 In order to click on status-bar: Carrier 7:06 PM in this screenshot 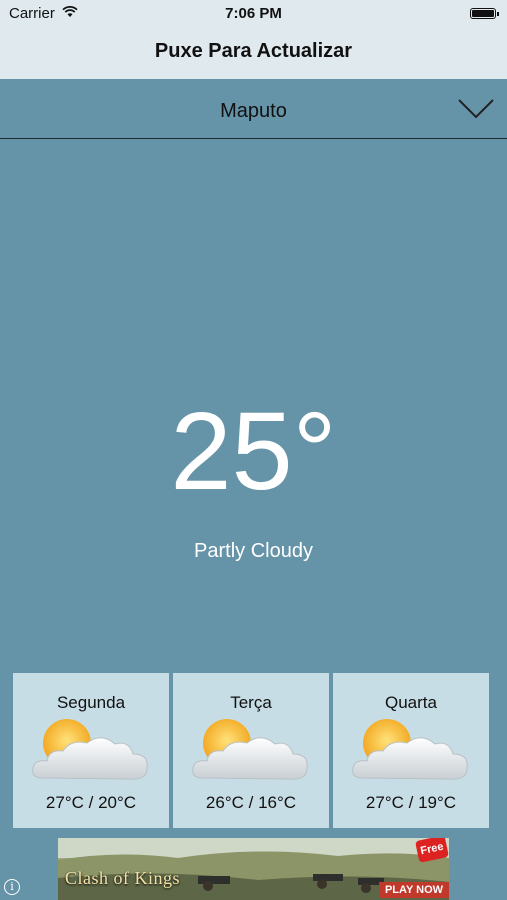, I will do `click(253, 13)`.